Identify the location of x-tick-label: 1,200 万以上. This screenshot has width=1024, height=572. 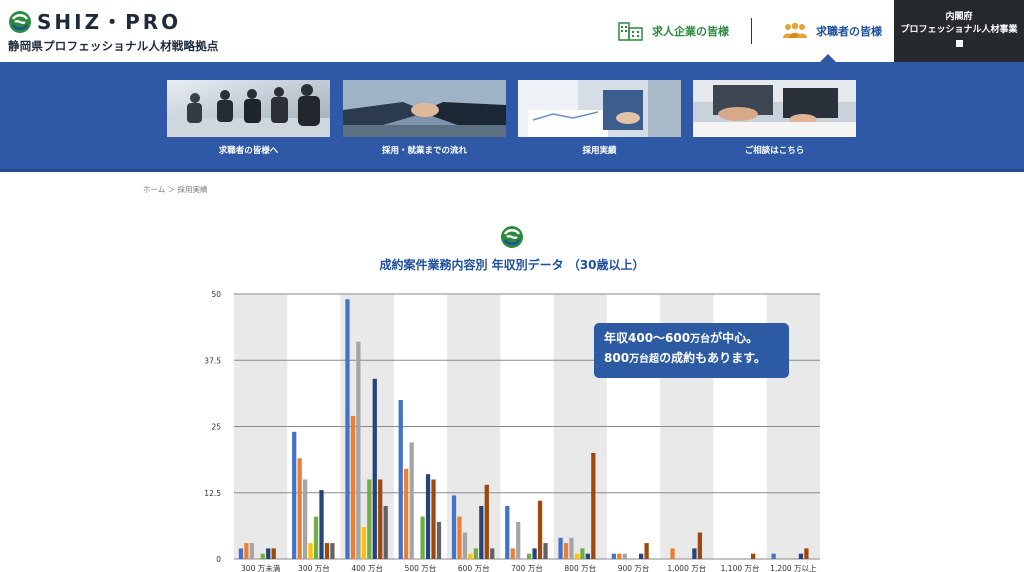
(793, 568).